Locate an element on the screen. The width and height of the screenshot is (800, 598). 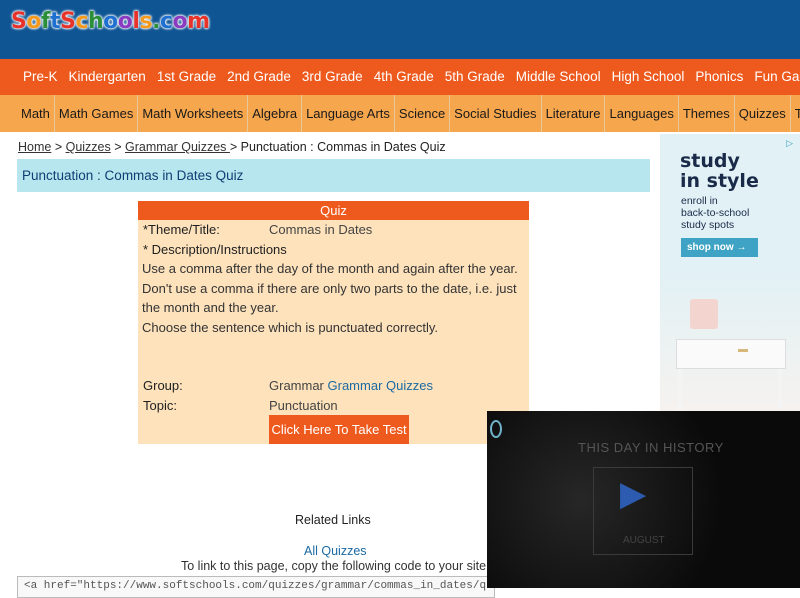
description-label: * Description/Instructions is located at coordinates (215, 249).